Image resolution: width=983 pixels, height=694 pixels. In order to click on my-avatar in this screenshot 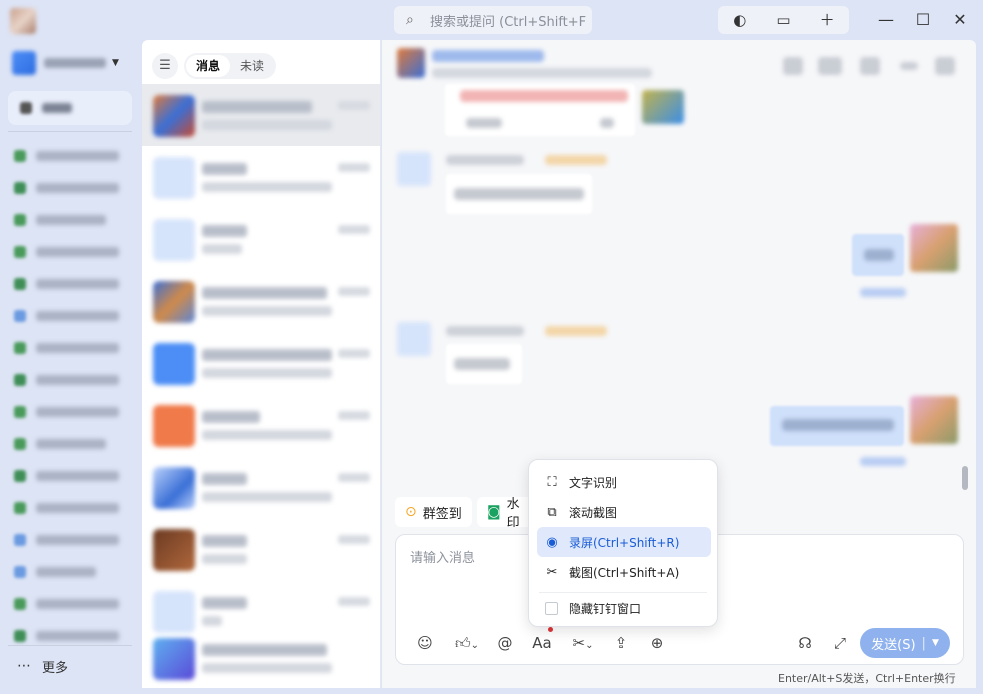, I will do `click(934, 420)`.